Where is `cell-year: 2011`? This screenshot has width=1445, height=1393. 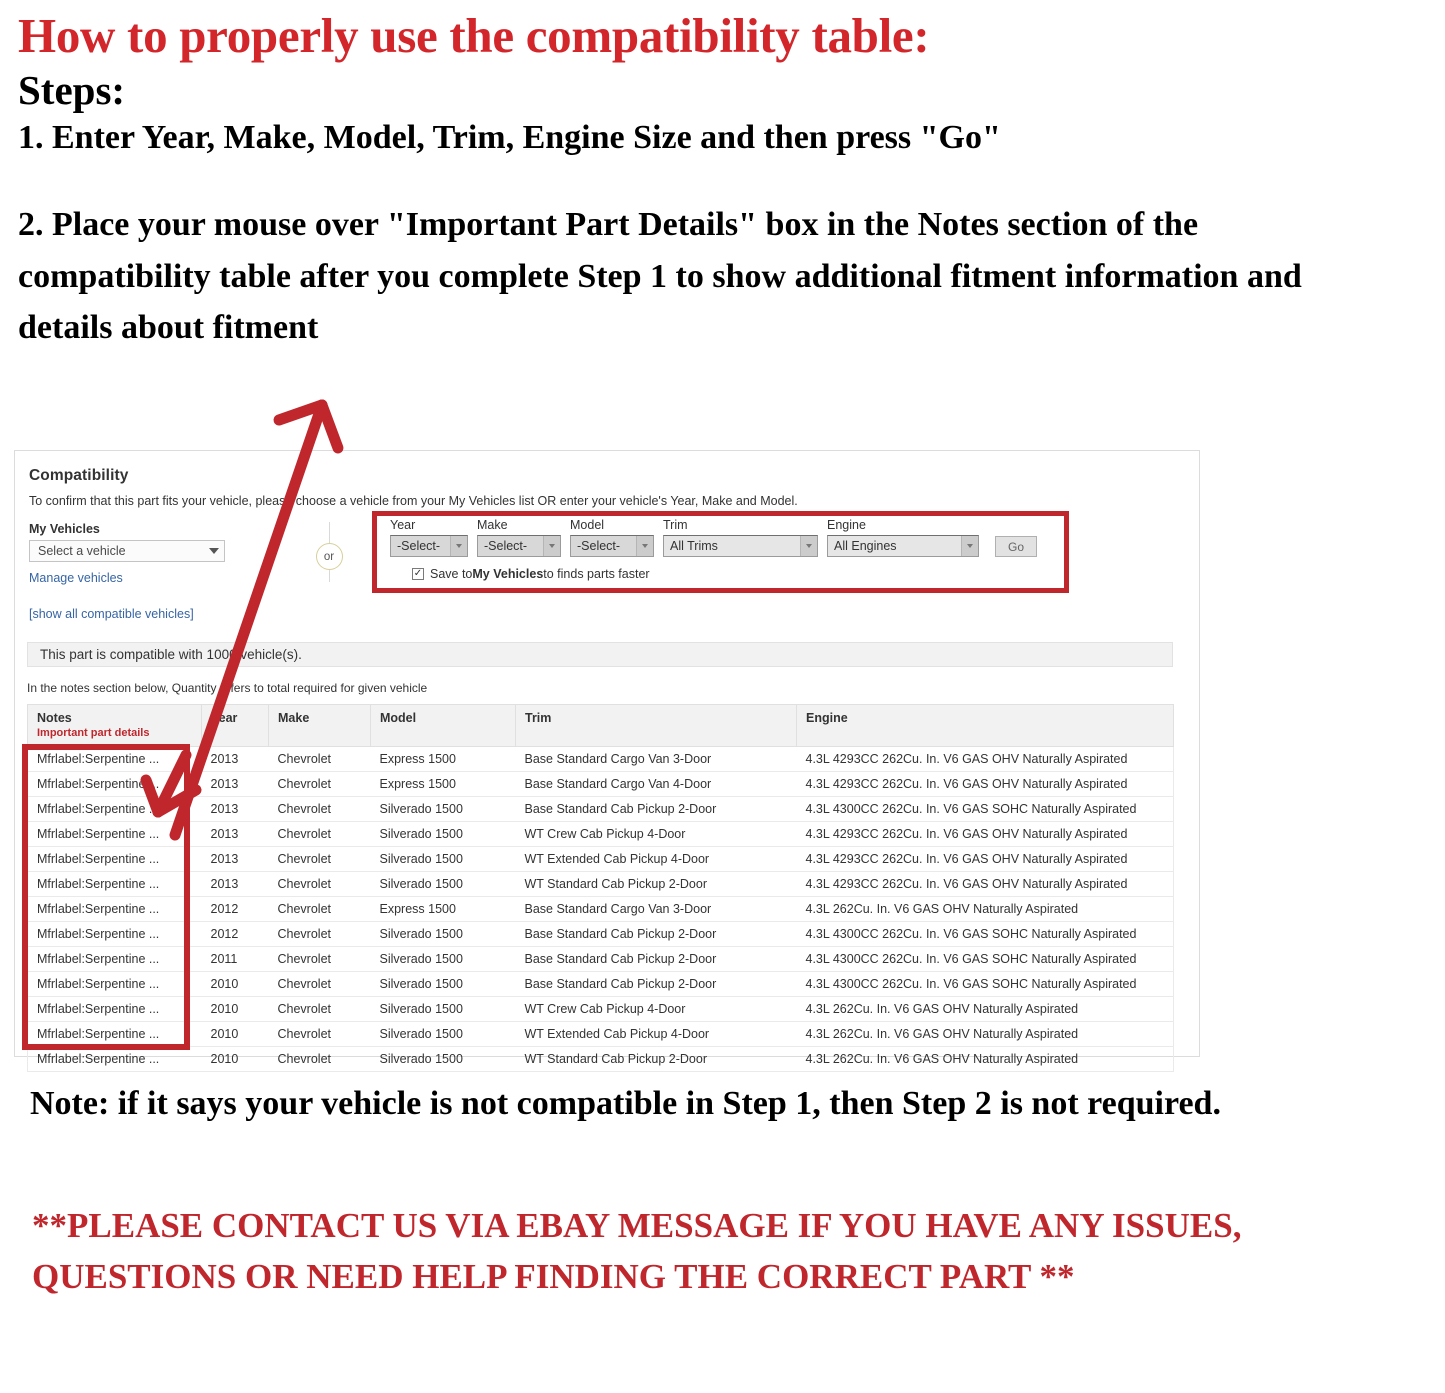
cell-year: 2011 is located at coordinates (235, 959).